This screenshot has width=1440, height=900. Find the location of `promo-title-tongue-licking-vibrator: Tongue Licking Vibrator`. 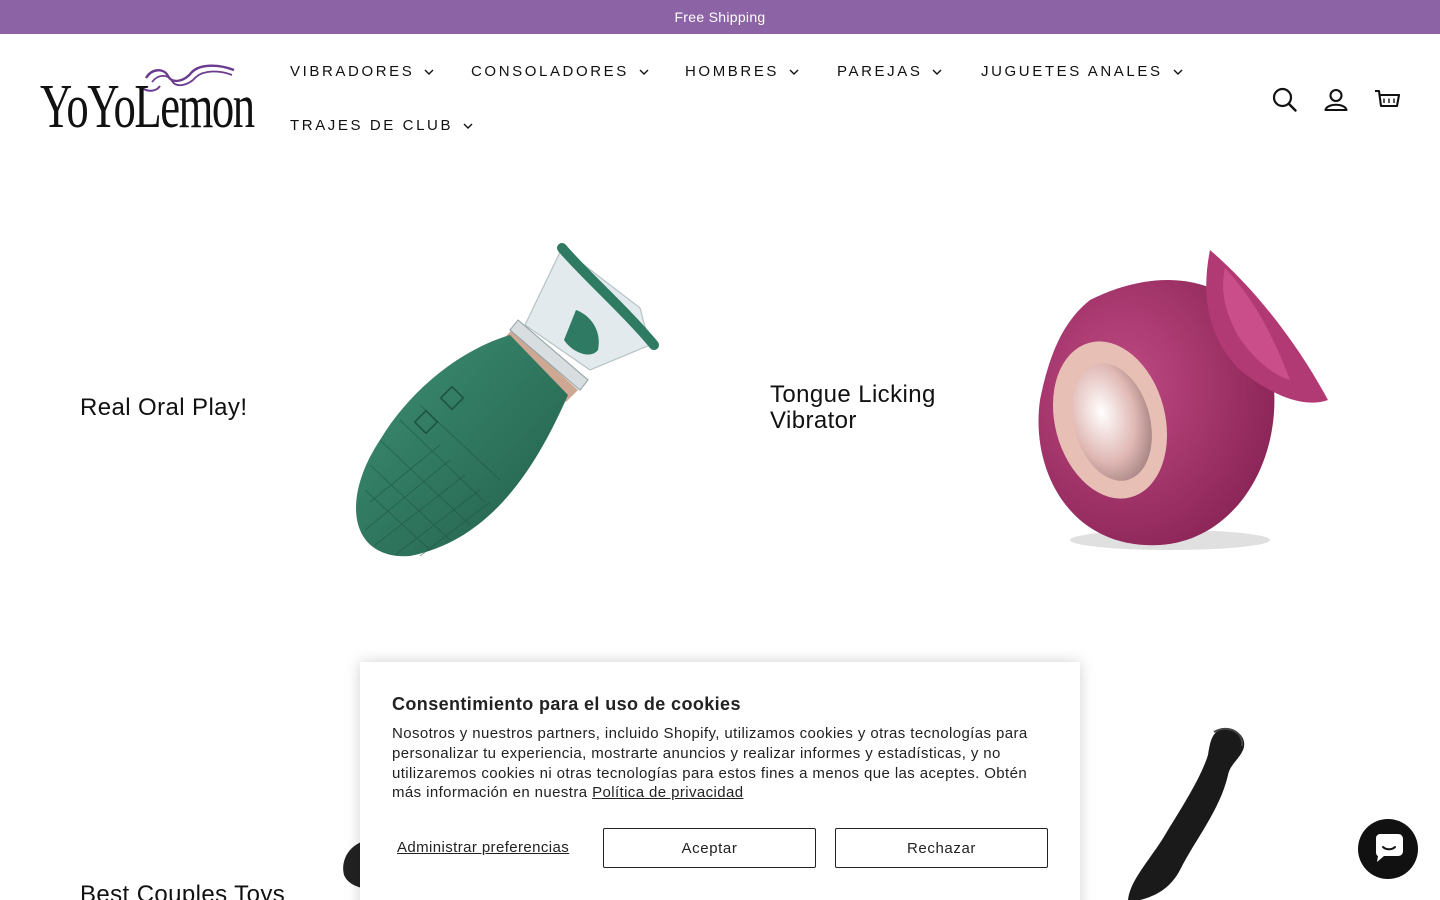

promo-title-tongue-licking-vibrator: Tongue Licking Vibrator is located at coordinates (853, 408).